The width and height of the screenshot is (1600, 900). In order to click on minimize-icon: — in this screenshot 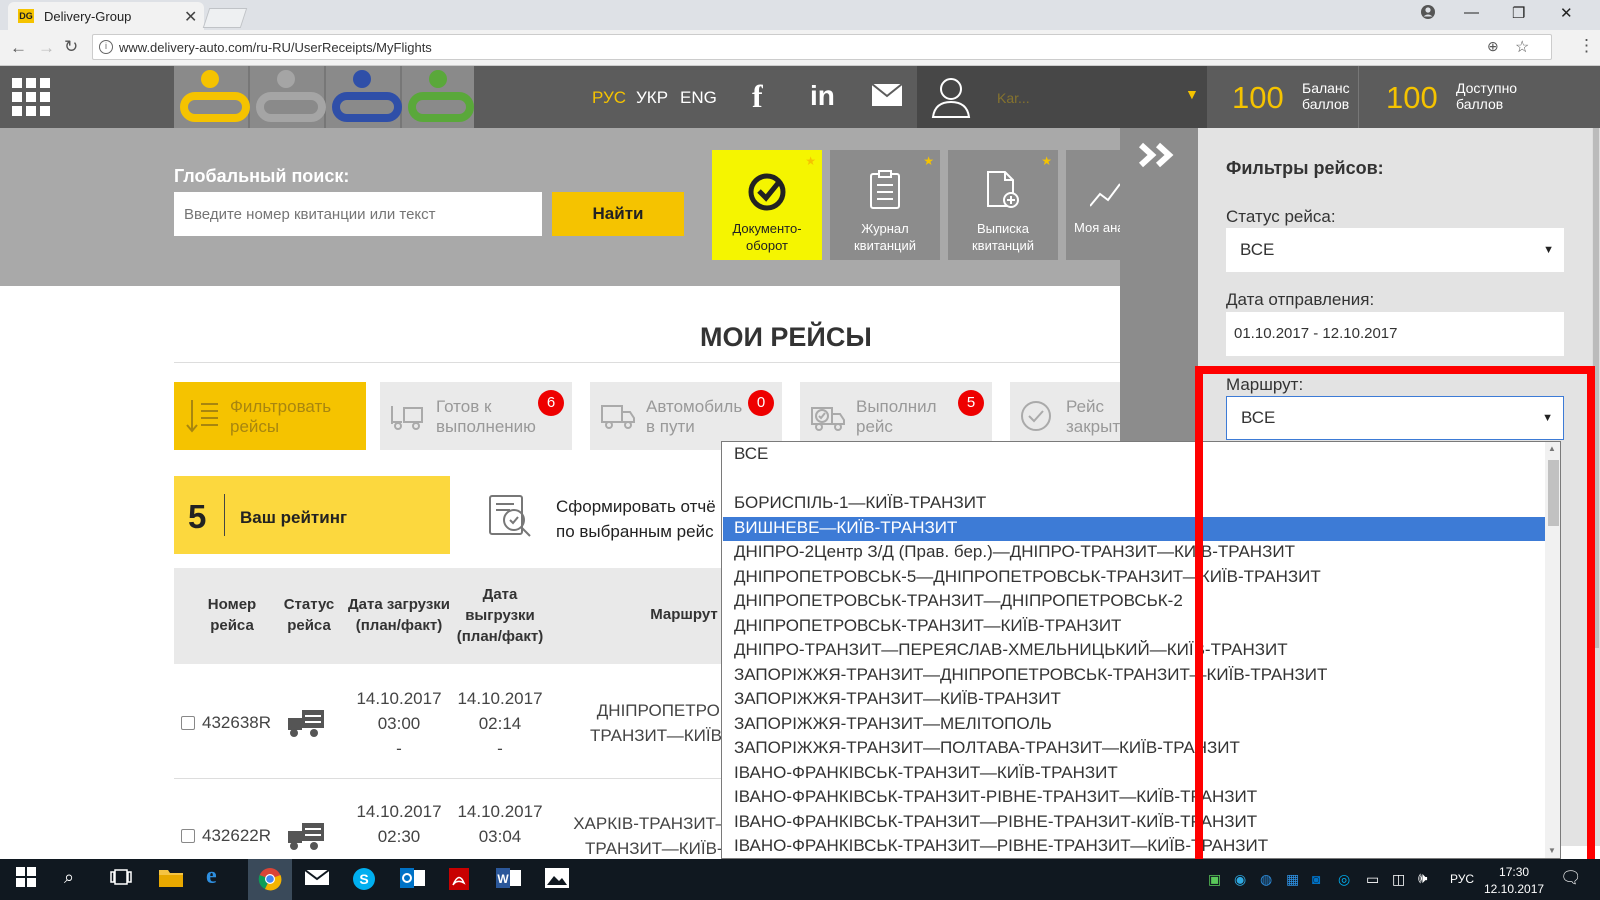, I will do `click(1471, 12)`.